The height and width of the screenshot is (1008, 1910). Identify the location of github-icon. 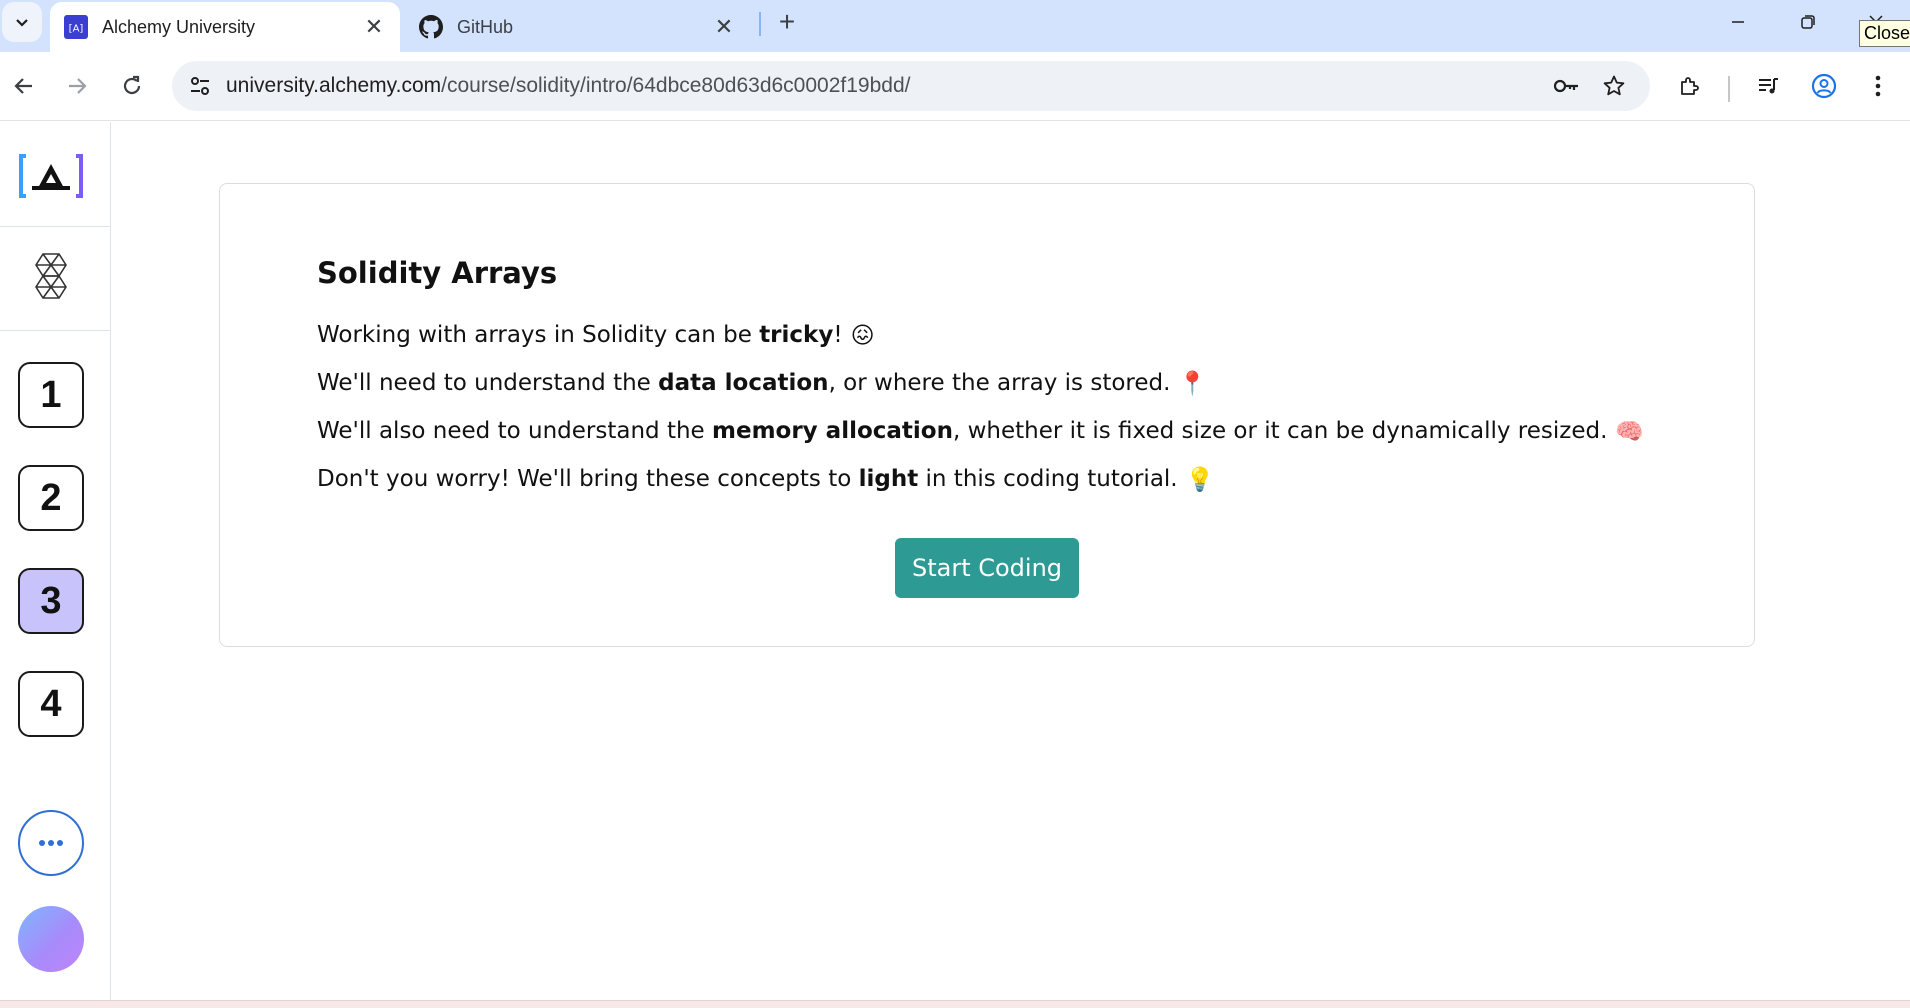
(431, 27).